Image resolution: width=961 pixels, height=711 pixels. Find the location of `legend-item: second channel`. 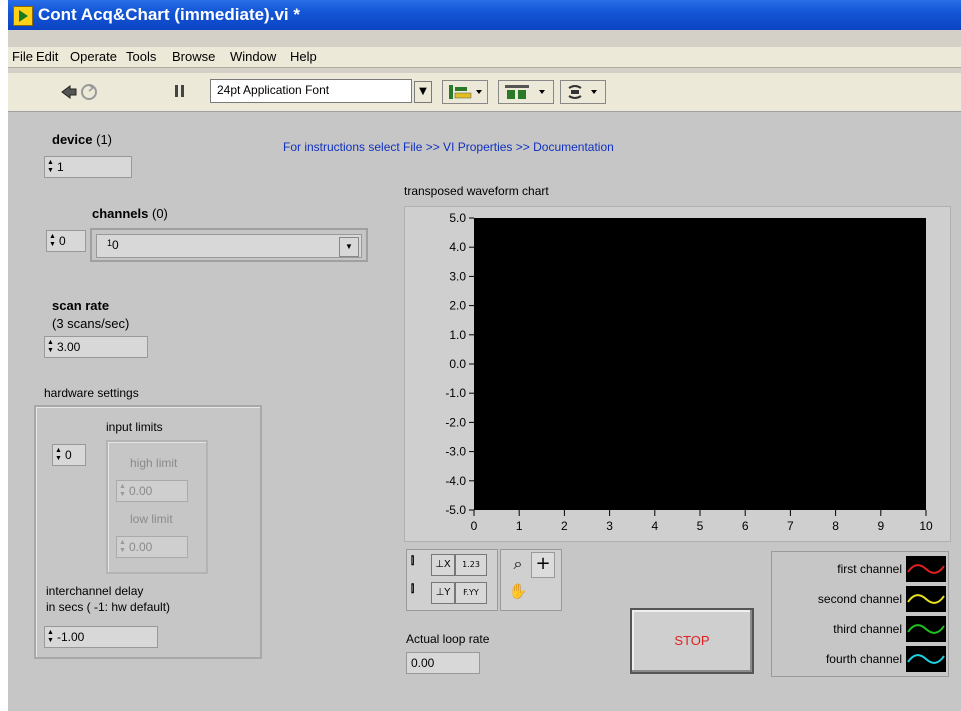

legend-item: second channel is located at coordinates (860, 599).